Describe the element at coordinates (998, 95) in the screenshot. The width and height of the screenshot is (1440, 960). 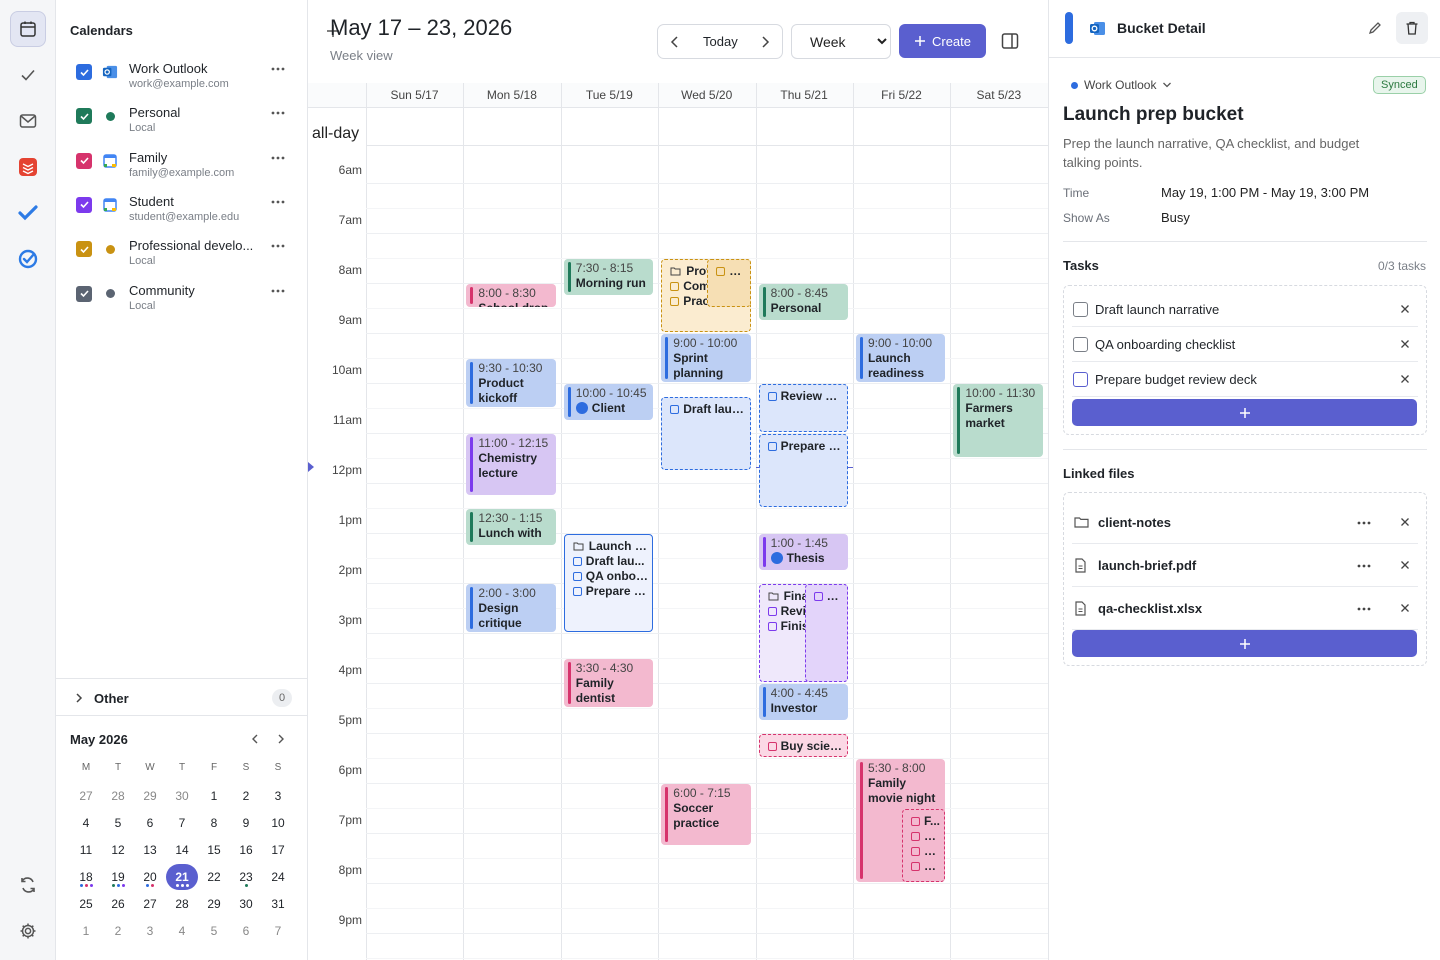
I see `day-header: Sat 5/23` at that location.